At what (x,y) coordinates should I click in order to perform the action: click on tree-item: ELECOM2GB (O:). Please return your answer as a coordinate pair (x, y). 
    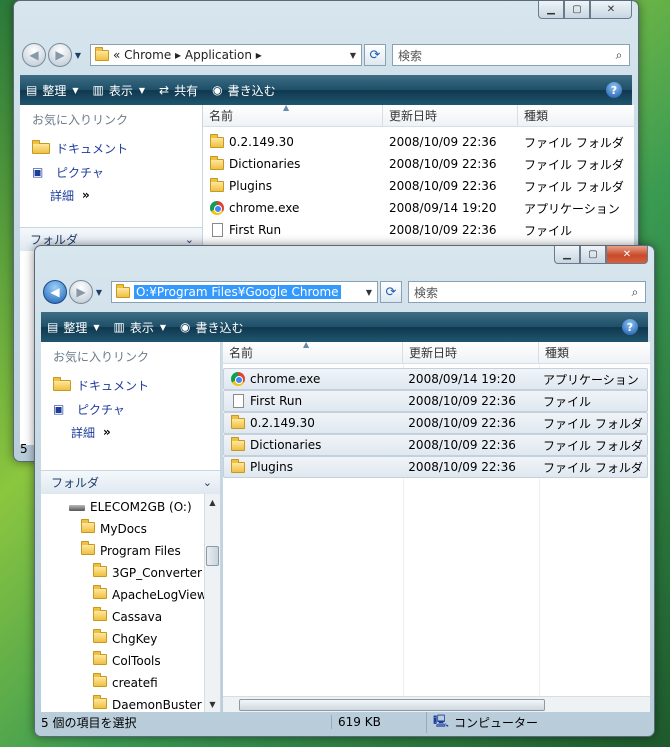
    Looking at the image, I should click on (130, 507).